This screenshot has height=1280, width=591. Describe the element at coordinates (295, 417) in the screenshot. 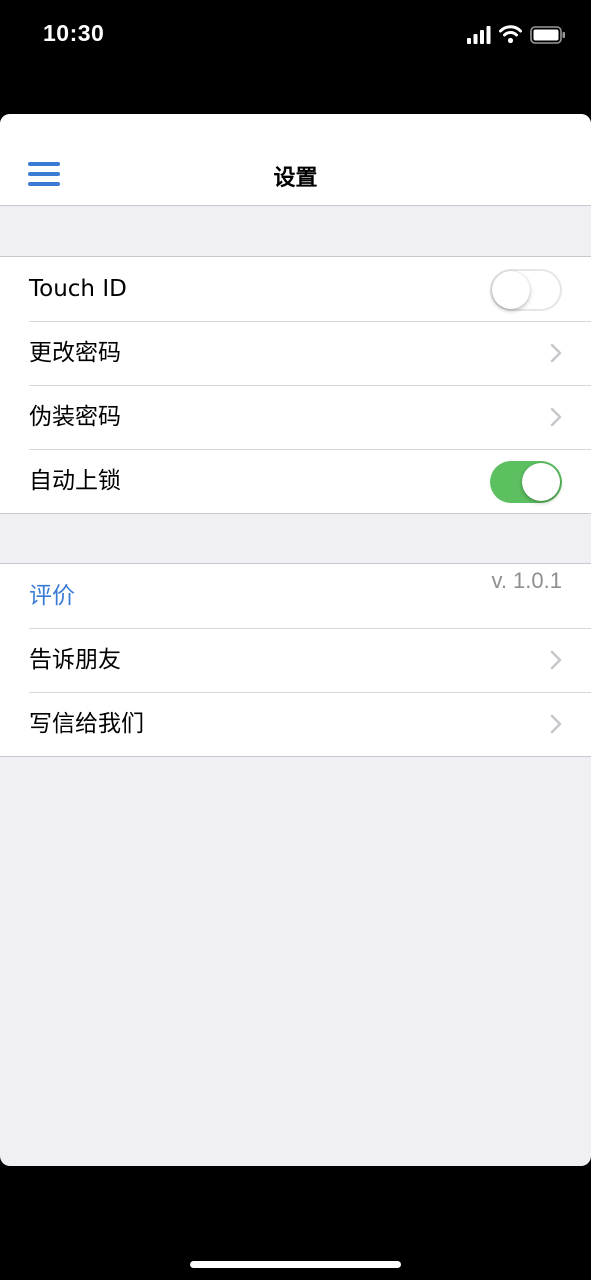

I see `fake-password-row: 伪装密码` at that location.